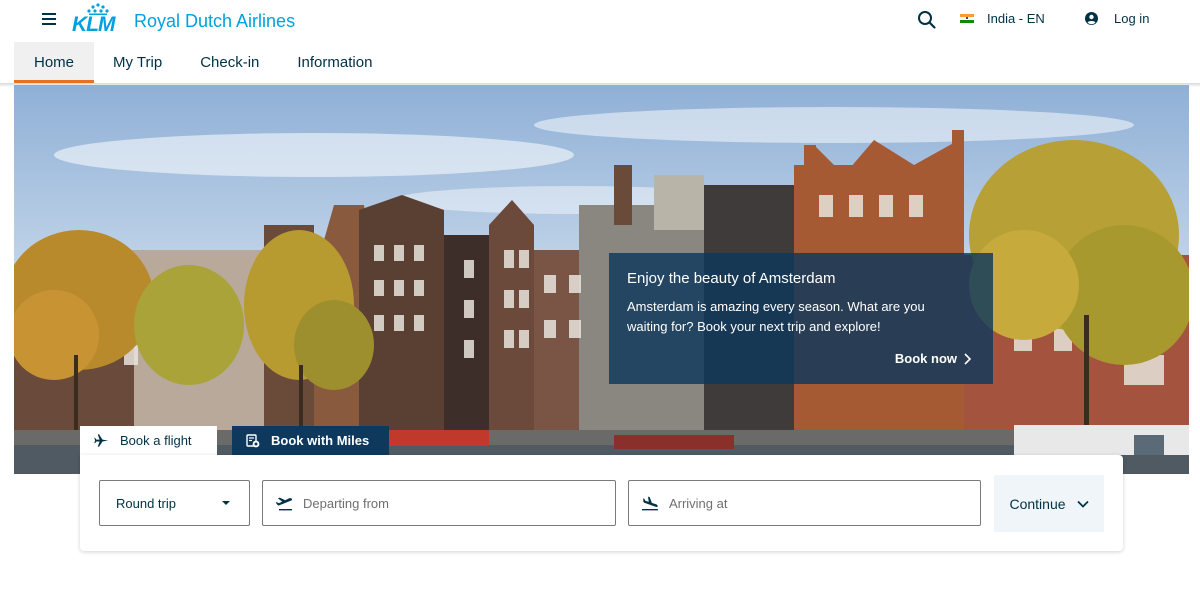 Image resolution: width=1200 pixels, height=593 pixels. Describe the element at coordinates (253, 440) in the screenshot. I see `miles-card-icon` at that location.